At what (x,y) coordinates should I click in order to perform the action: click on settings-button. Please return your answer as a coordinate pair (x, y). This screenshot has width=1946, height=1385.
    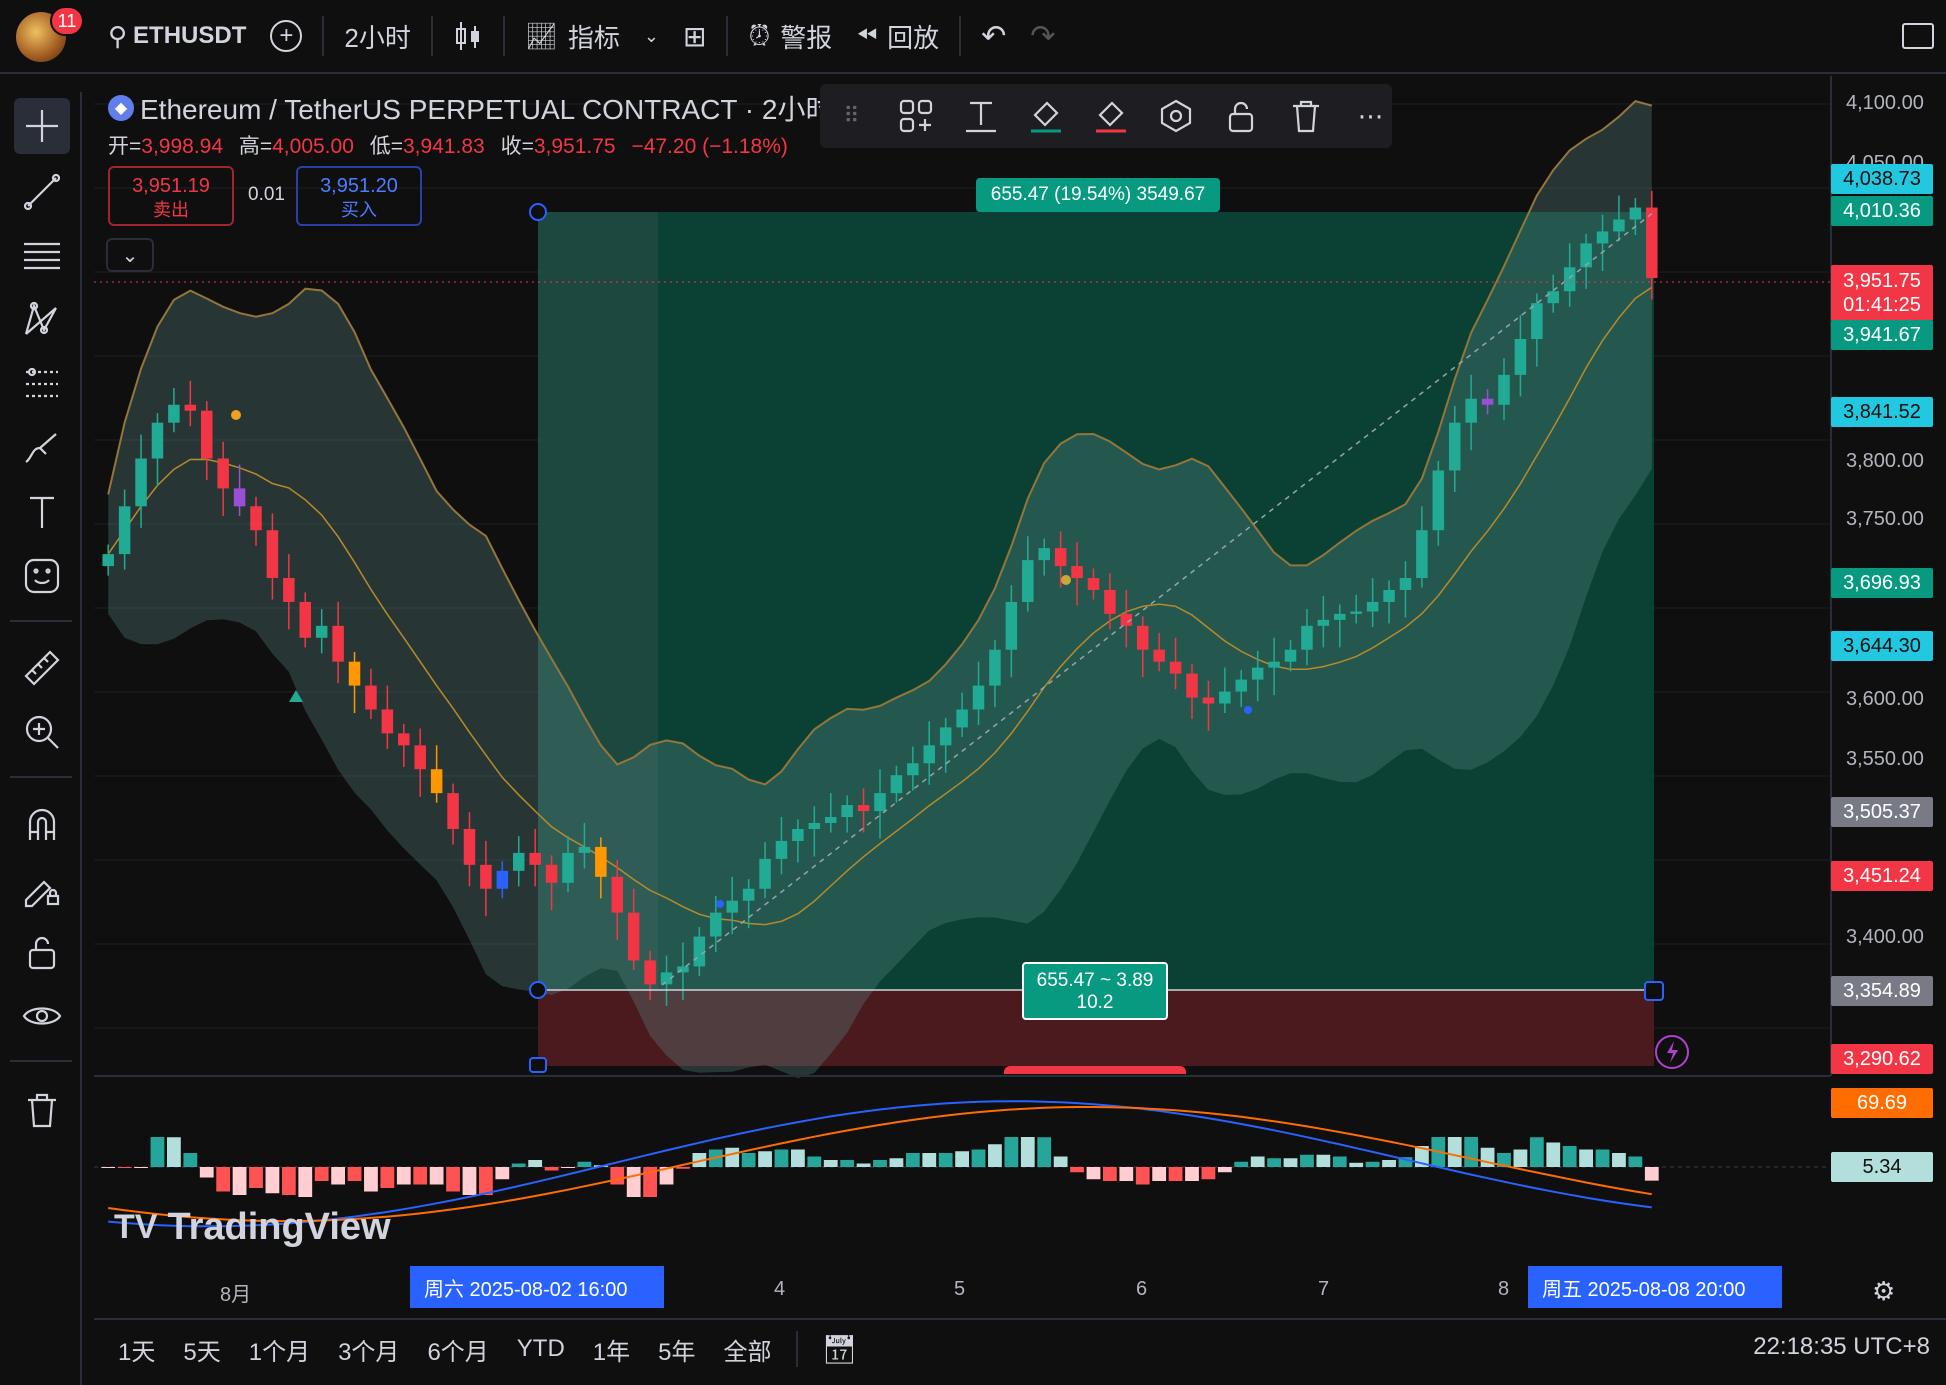
    Looking at the image, I should click on (1175, 116).